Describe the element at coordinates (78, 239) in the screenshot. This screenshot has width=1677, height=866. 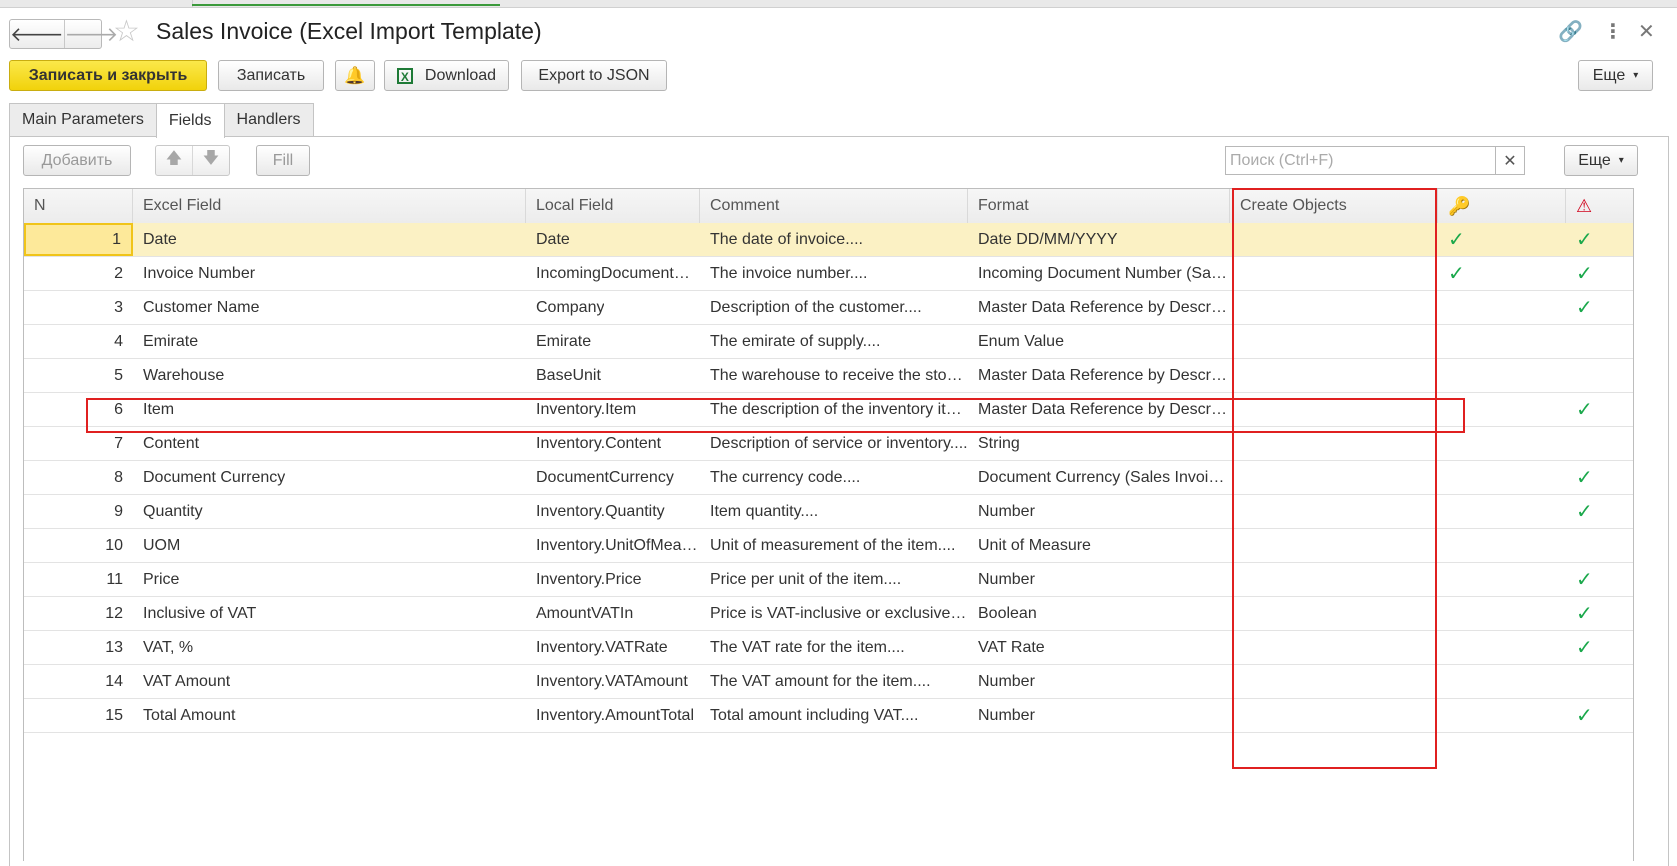
I see `cell-n: 1` at that location.